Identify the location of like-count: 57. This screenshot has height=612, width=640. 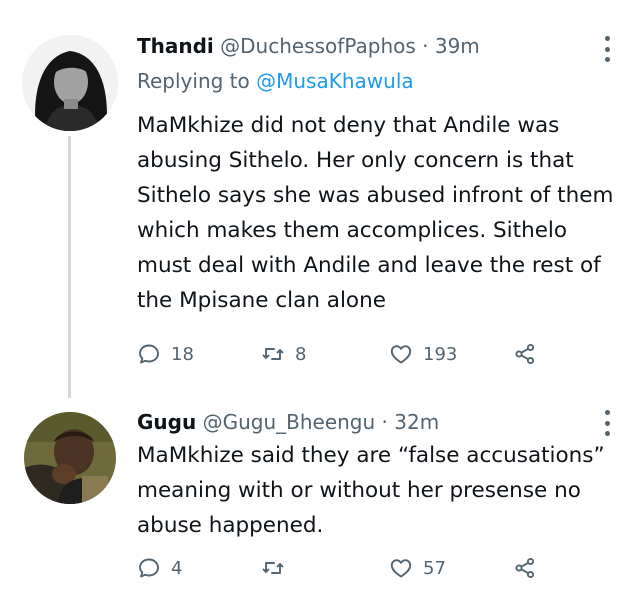
(434, 568).